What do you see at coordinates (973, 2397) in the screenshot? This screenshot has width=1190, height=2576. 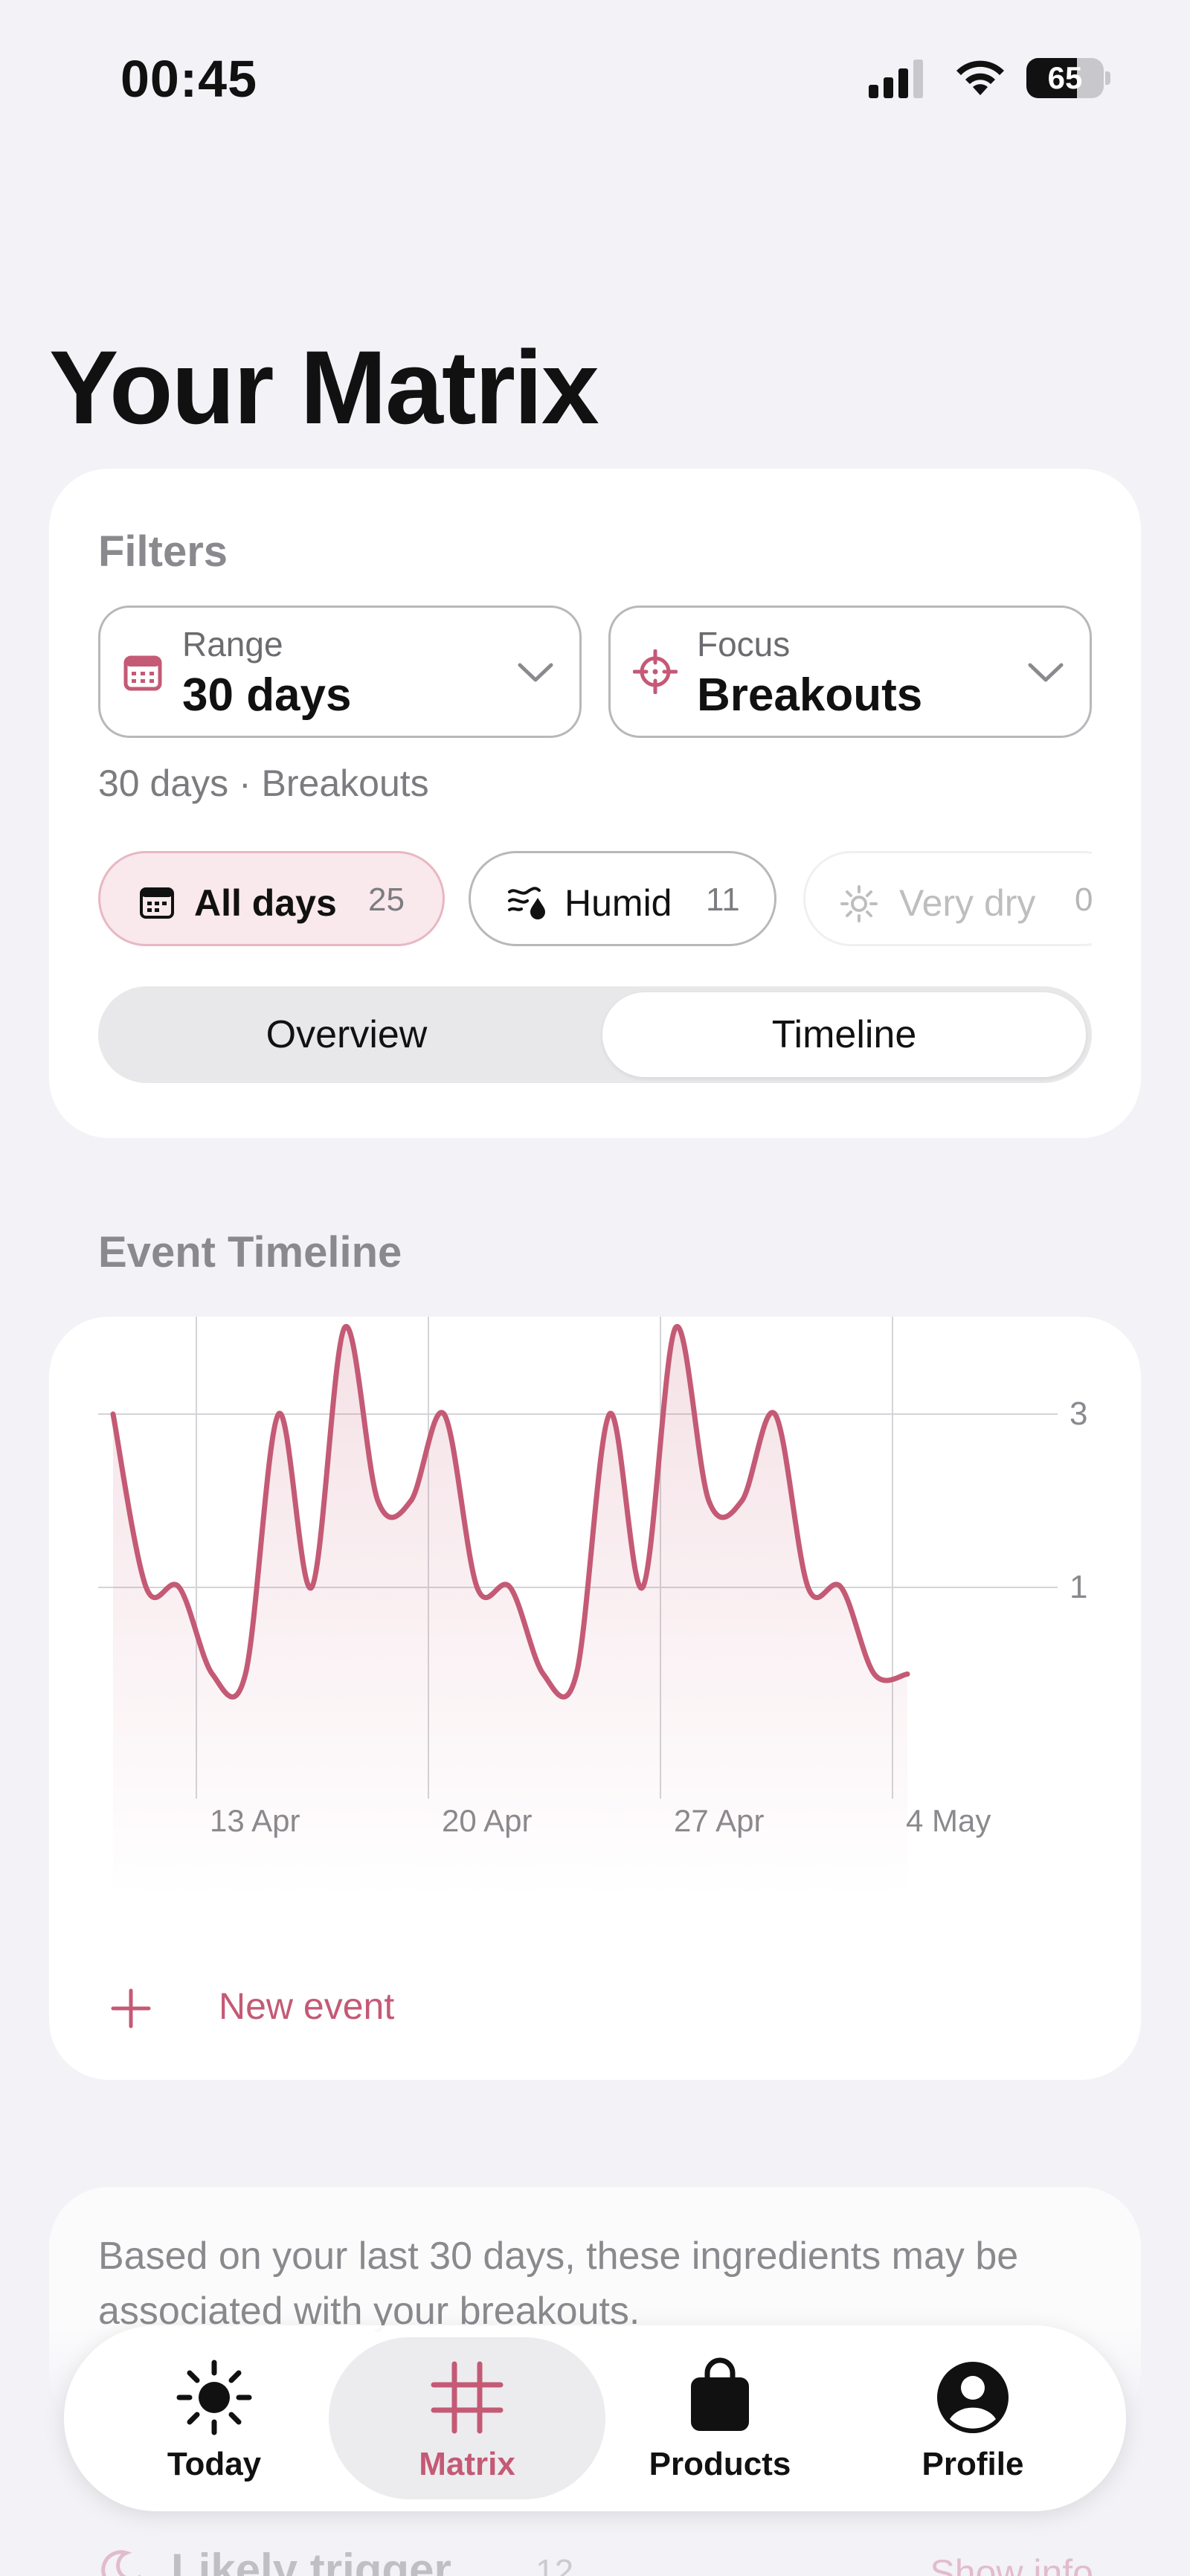 I see `profile-icon` at bounding box center [973, 2397].